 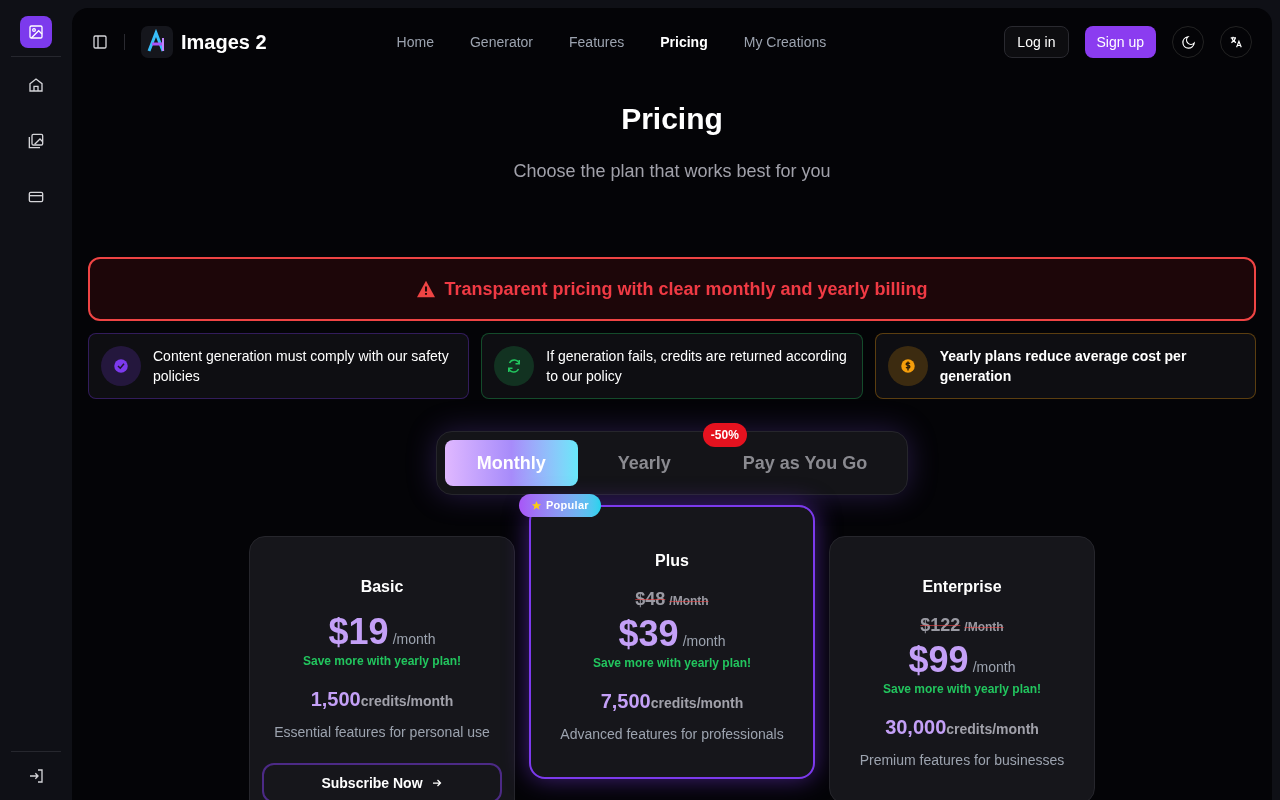 What do you see at coordinates (358, 632) in the screenshot?
I see `plan-price: $19` at bounding box center [358, 632].